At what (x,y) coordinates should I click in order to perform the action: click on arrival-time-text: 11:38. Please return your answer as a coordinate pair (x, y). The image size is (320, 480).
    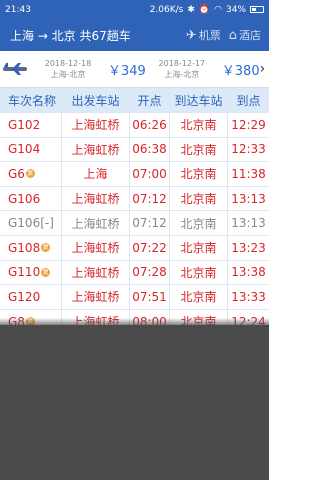
    Looking at the image, I should click on (248, 173).